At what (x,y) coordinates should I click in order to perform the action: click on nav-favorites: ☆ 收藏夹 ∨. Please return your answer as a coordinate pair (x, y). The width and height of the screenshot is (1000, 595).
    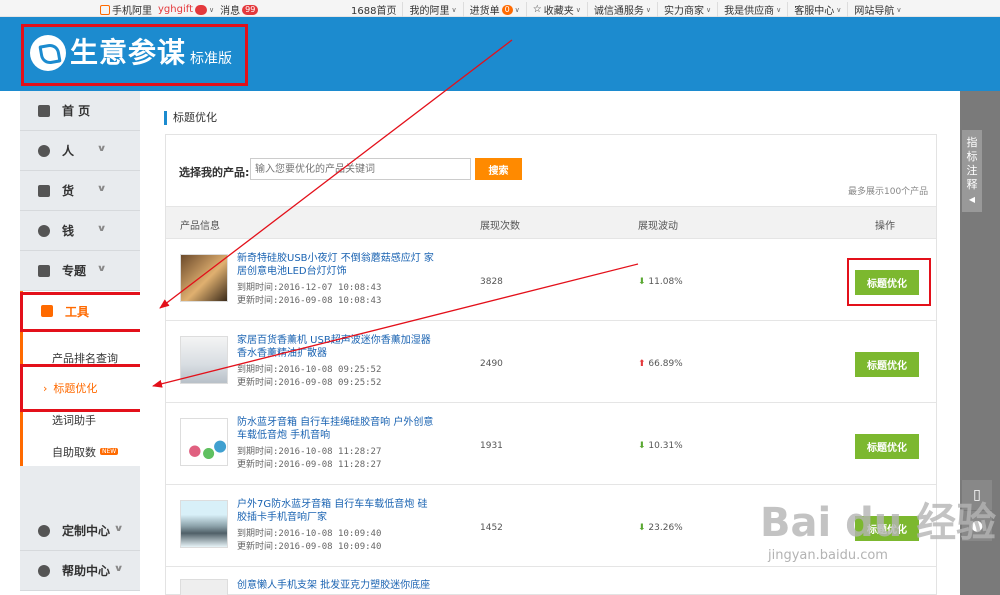
    Looking at the image, I should click on (557, 9).